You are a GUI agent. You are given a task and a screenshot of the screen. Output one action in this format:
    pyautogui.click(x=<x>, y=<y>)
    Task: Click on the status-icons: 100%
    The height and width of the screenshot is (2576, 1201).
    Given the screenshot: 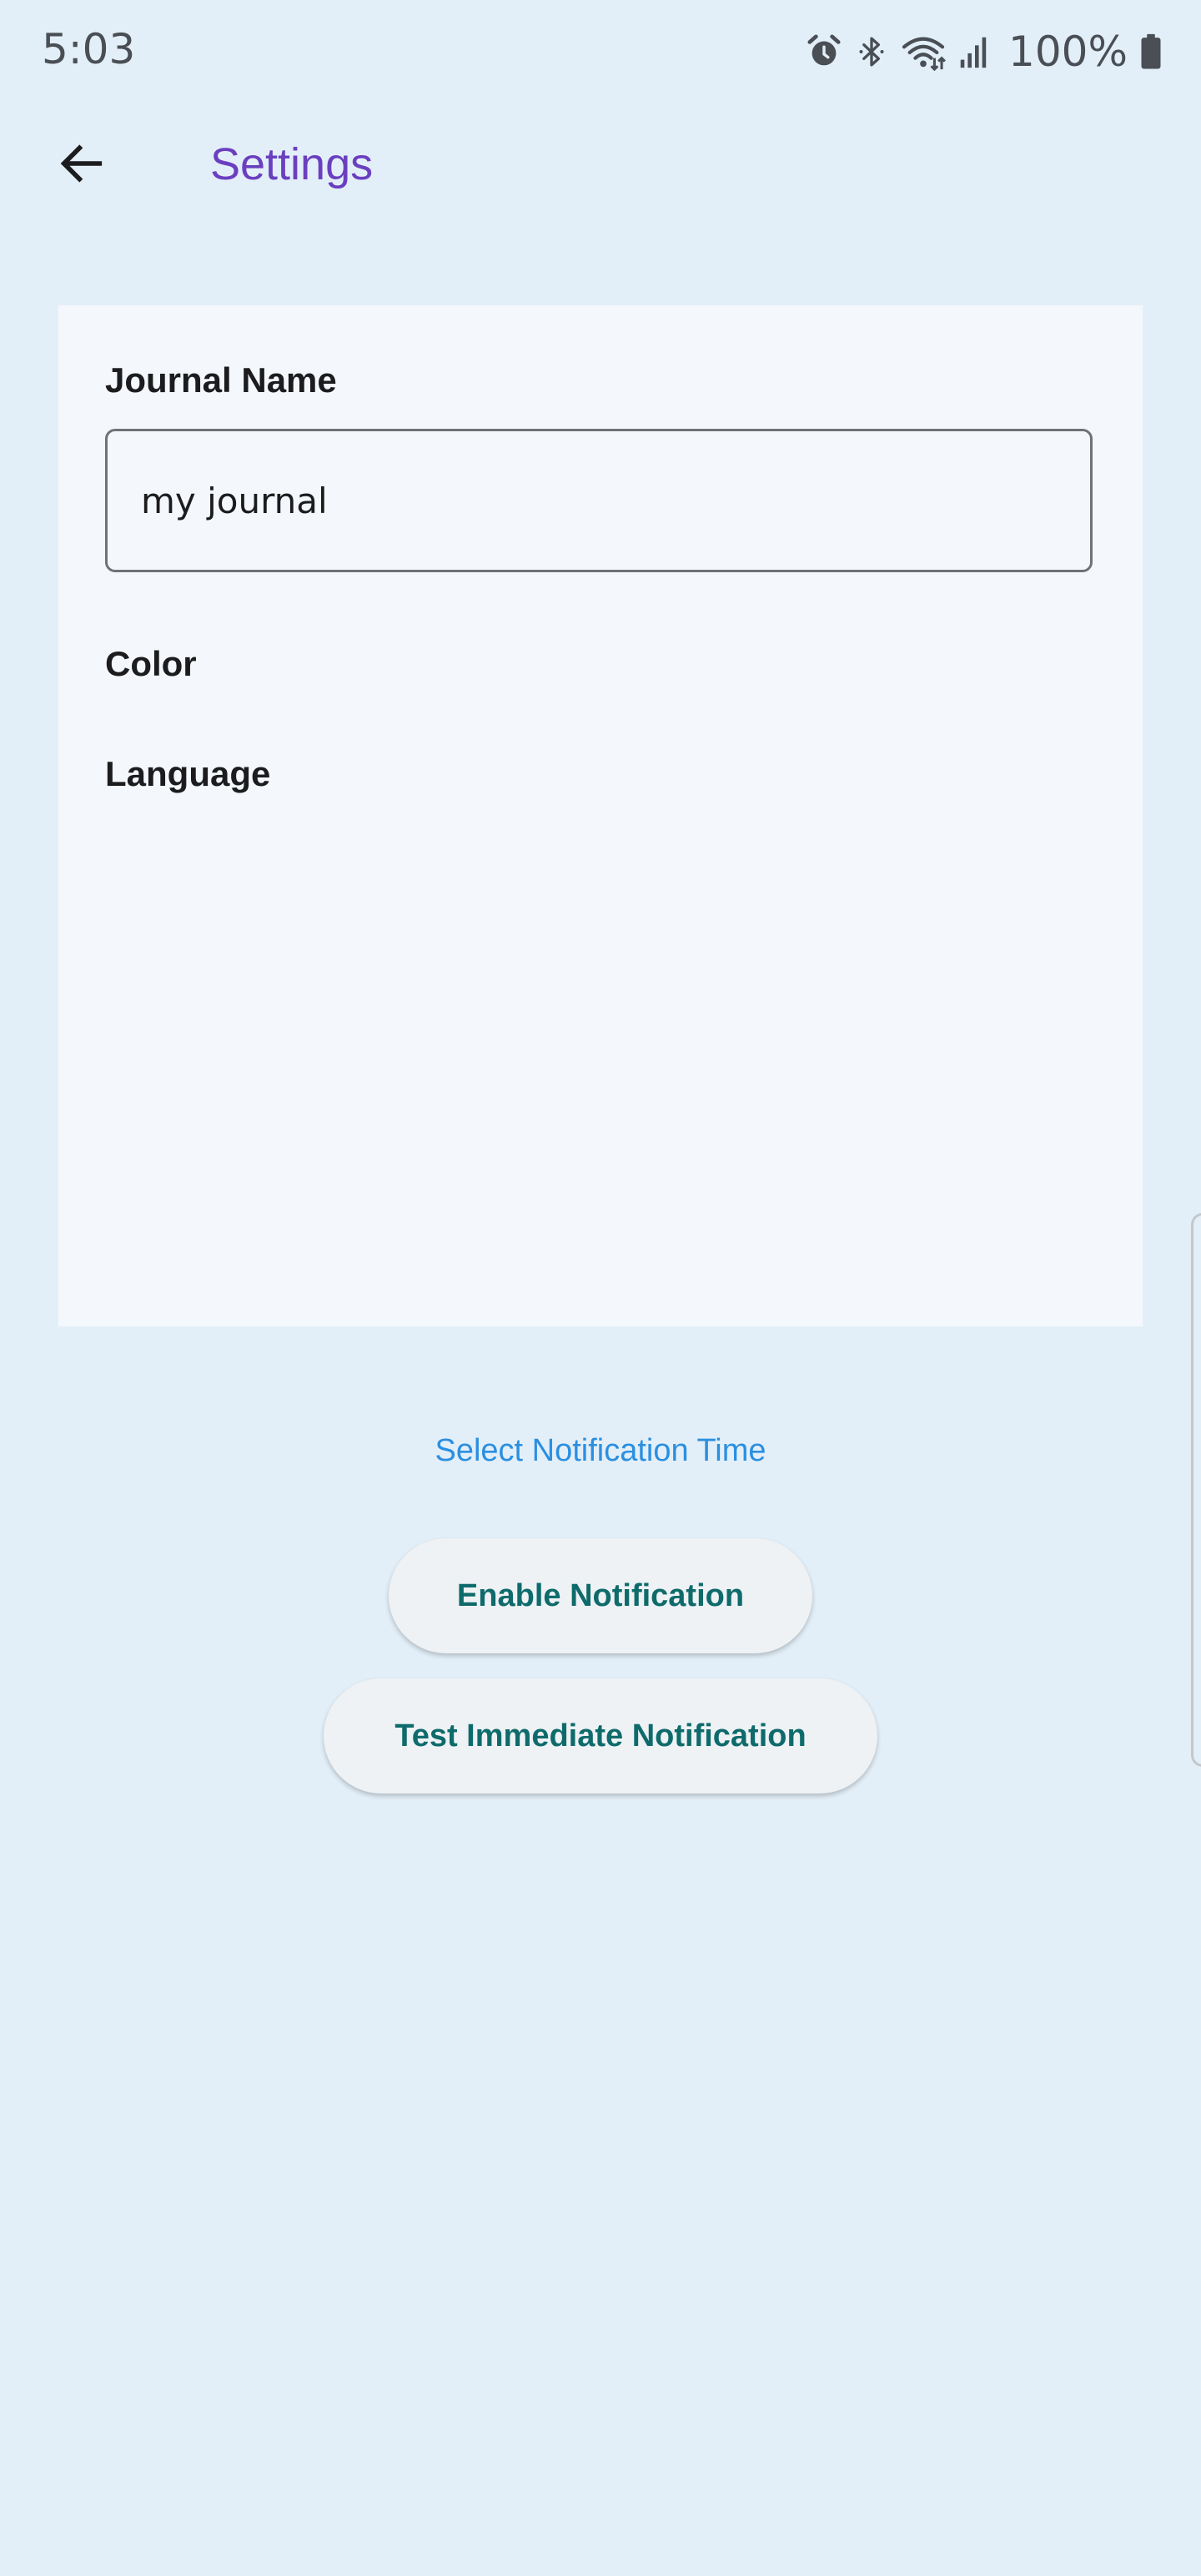 What is the action you would take?
    pyautogui.click(x=984, y=51)
    